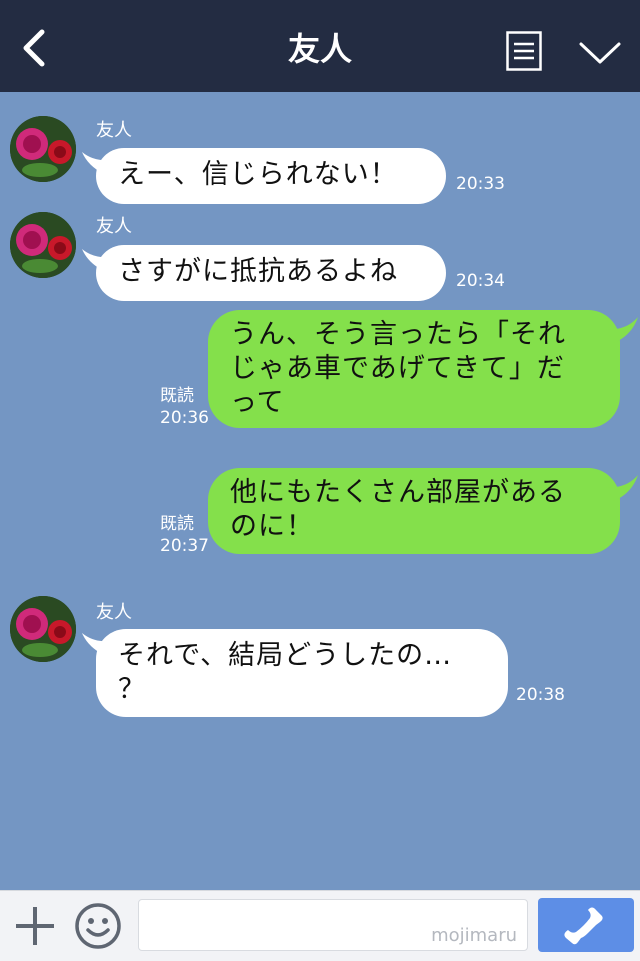 The width and height of the screenshot is (640, 961). What do you see at coordinates (302, 673) in the screenshot?
I see `message-bubble-incoming: それで、結局どうしたの… ？` at bounding box center [302, 673].